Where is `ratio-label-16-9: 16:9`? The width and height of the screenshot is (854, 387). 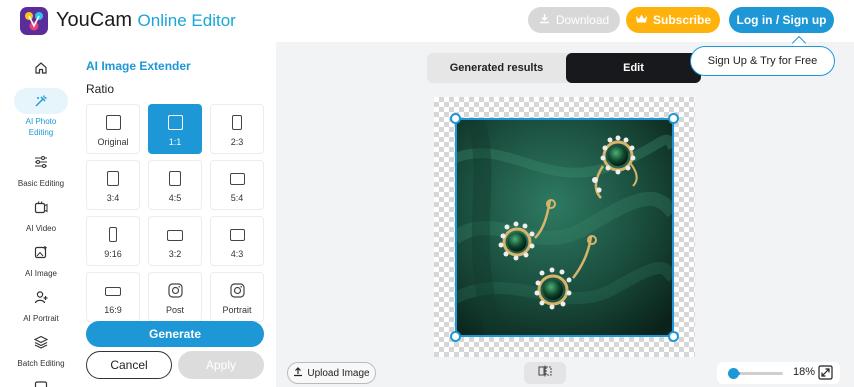
ratio-label-16-9: 16:9 is located at coordinates (113, 310).